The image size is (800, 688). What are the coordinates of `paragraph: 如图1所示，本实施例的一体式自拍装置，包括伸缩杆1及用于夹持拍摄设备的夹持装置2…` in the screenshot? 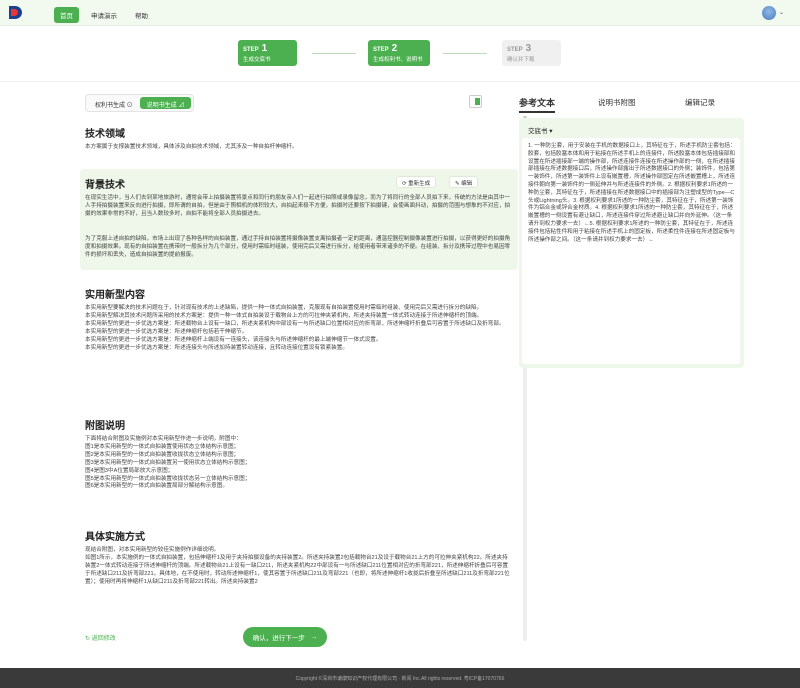 It's located at (297, 569).